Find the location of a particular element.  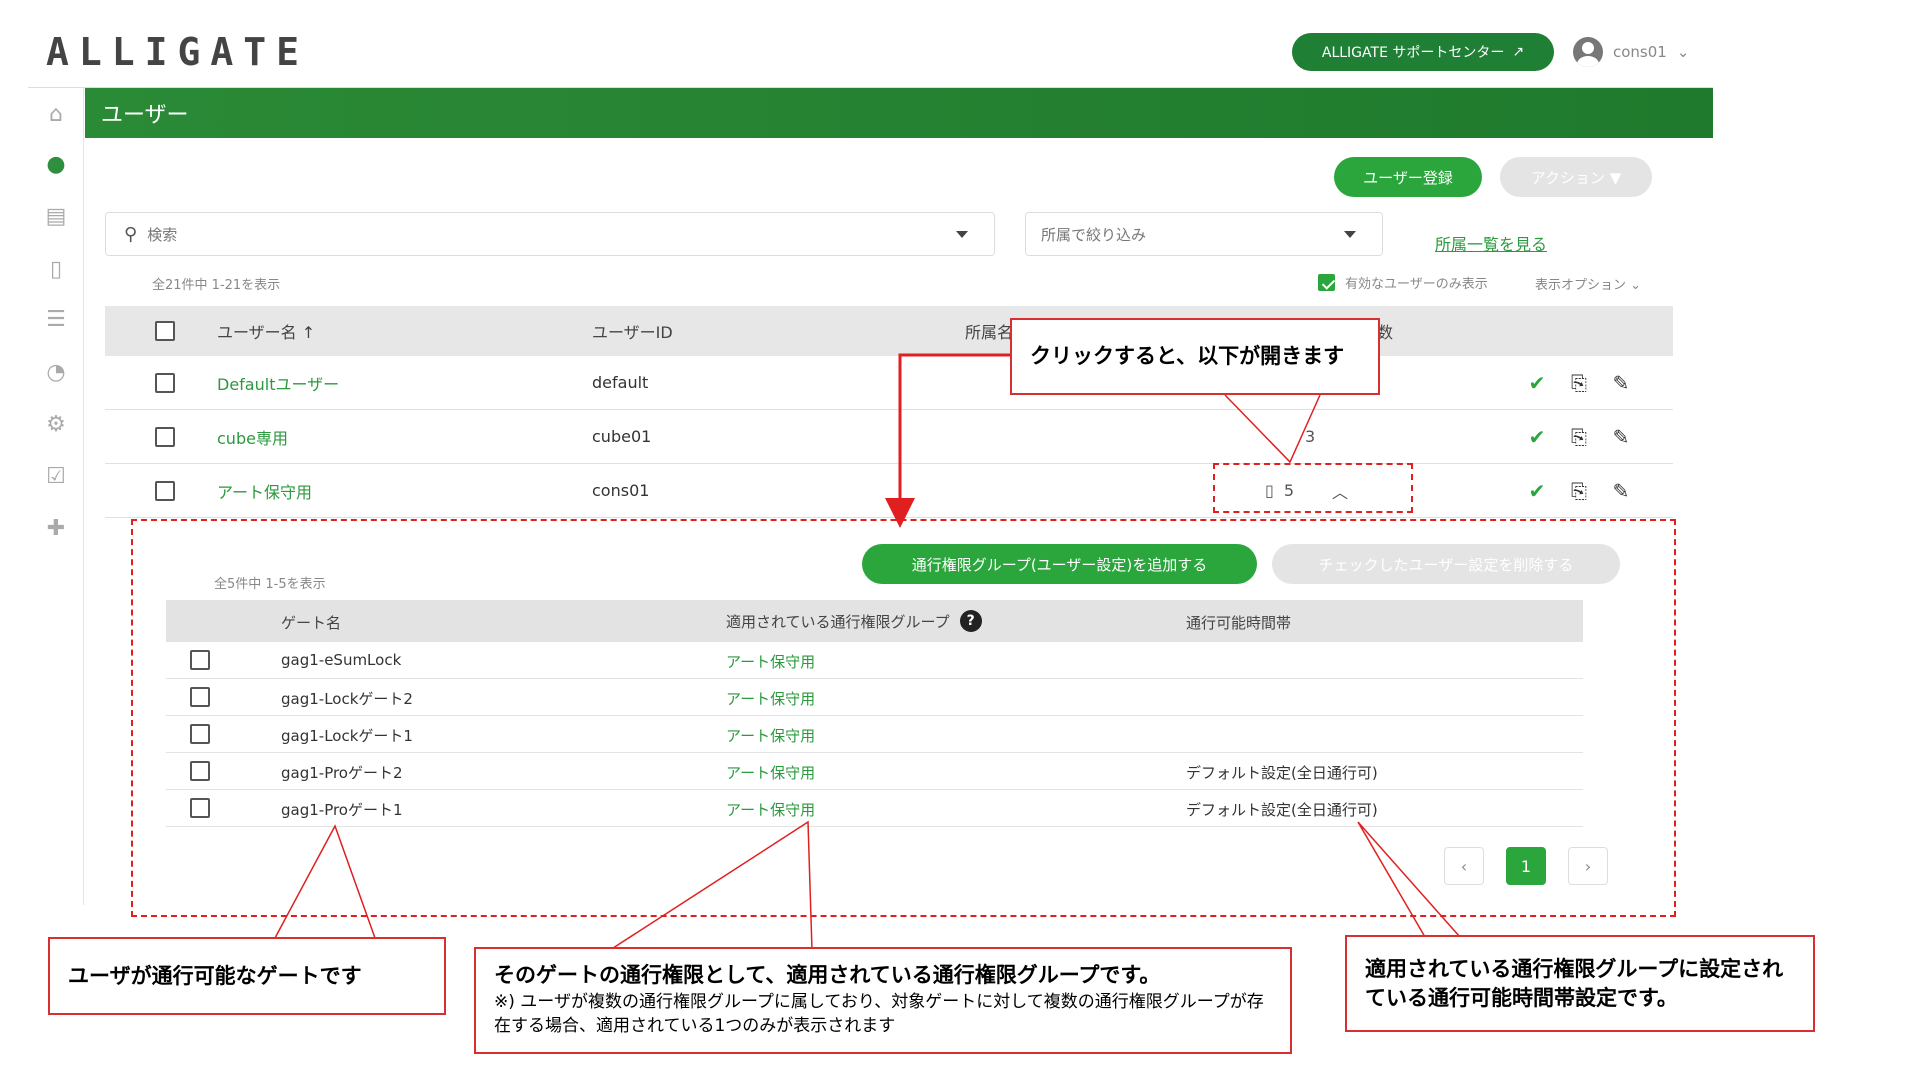

callout-click-open: クリックすると、以下が開きます is located at coordinates (1195, 356).